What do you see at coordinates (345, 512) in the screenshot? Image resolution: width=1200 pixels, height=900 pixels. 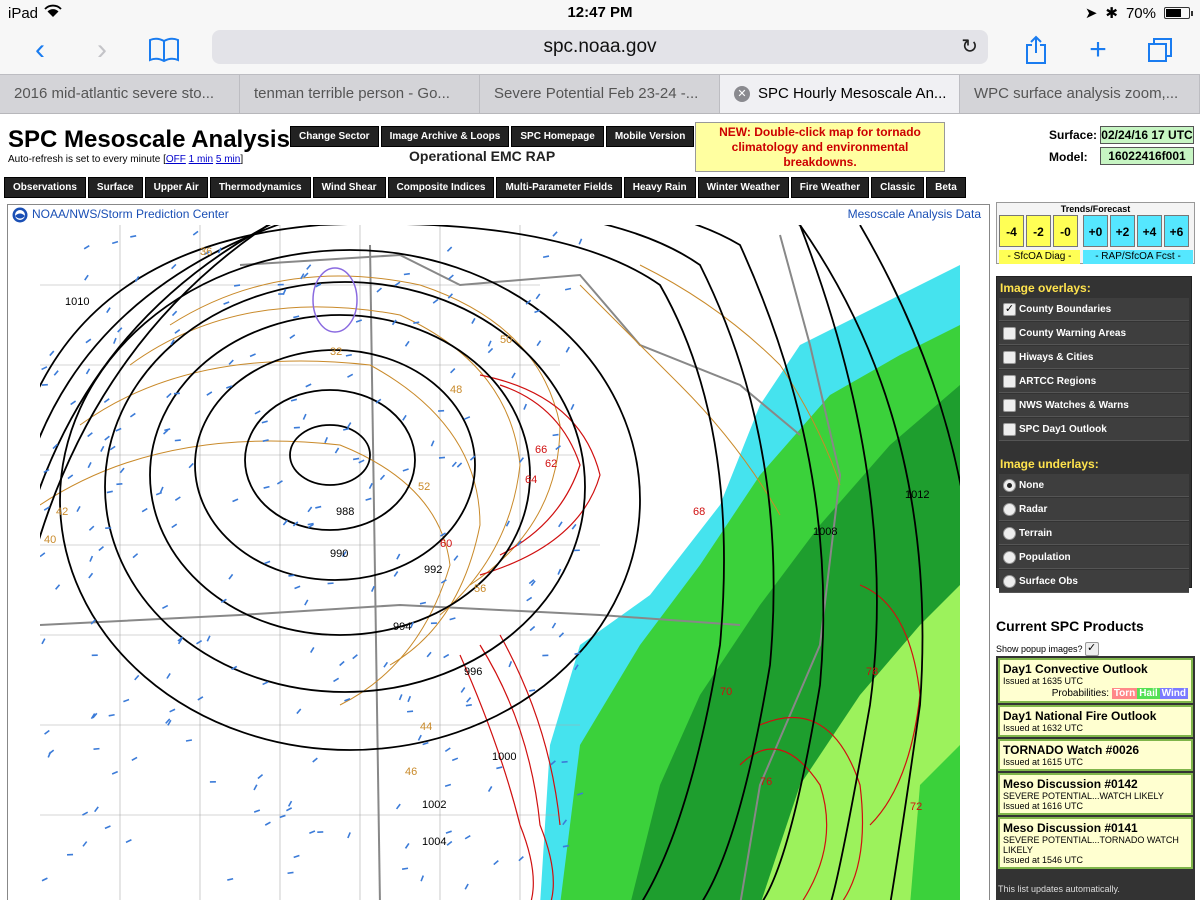 I see `isobar-label: 988` at bounding box center [345, 512].